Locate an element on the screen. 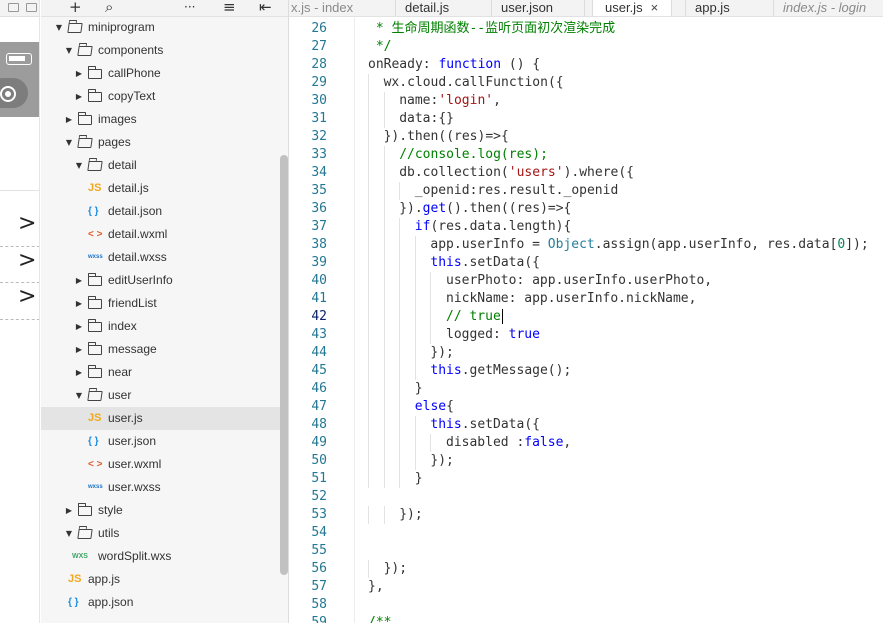 This screenshot has height=623, width=883. tree-file: < > detail.wxml is located at coordinates (164, 234).